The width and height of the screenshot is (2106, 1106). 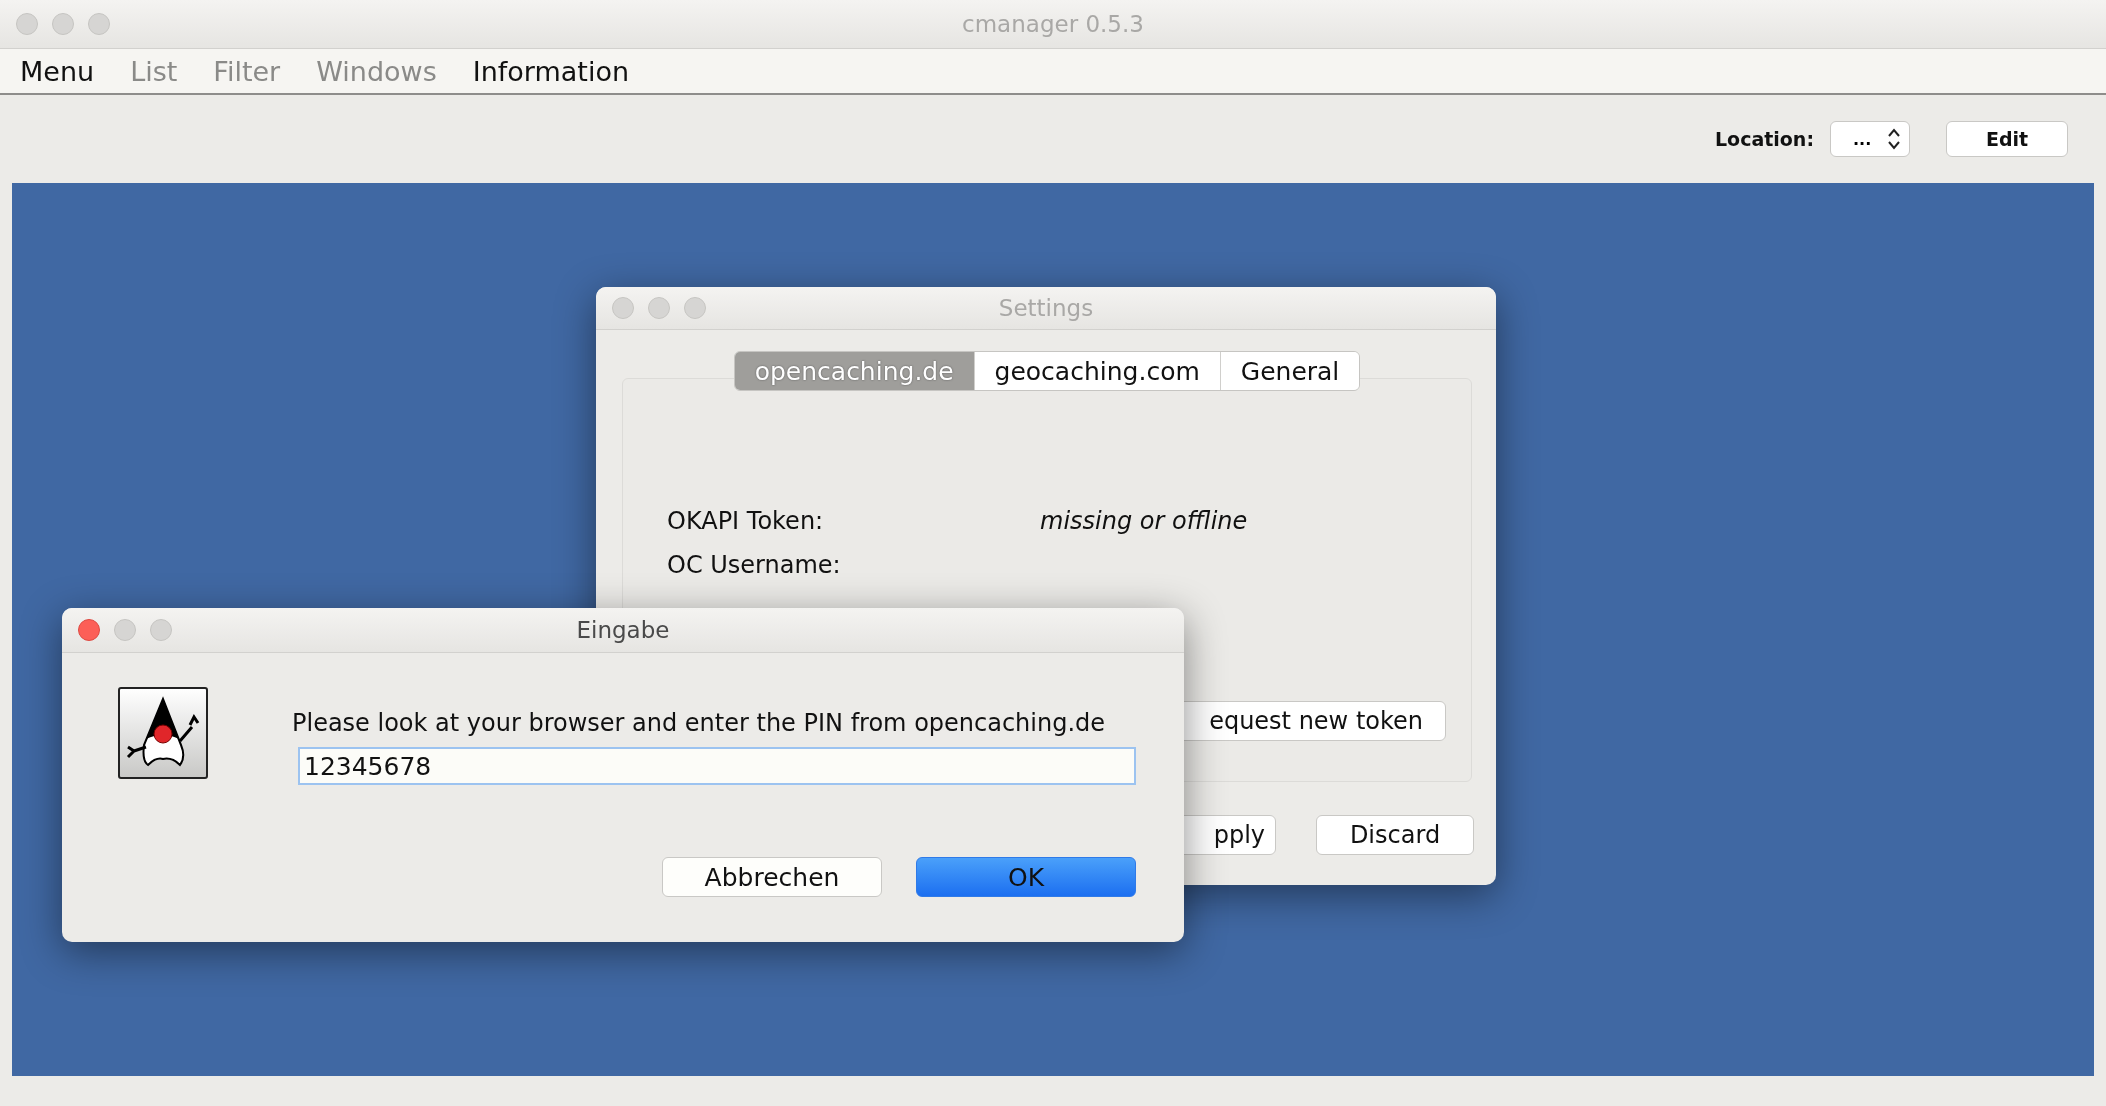 What do you see at coordinates (1395, 835) in the screenshot?
I see `discard-button: Discard` at bounding box center [1395, 835].